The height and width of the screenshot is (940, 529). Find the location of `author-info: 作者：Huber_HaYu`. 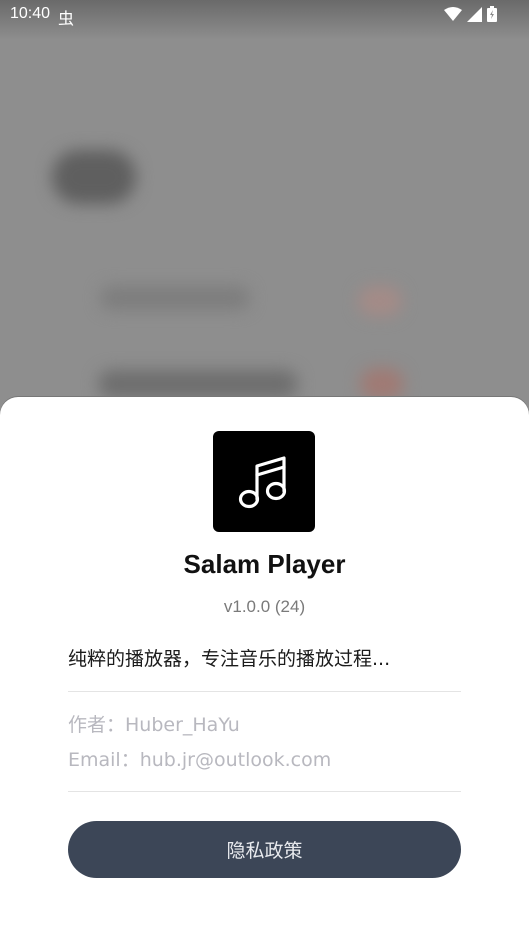

author-info: 作者：Huber_HaYu is located at coordinates (154, 725).